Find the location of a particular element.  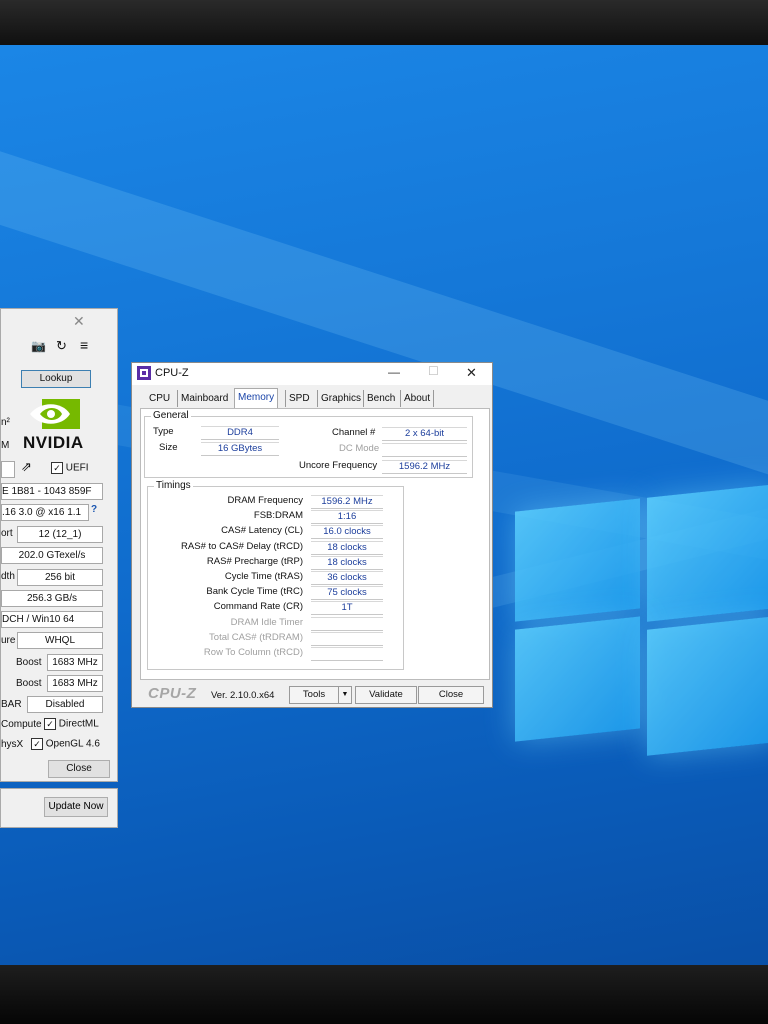

uncore-value: 1596.2 MHz is located at coordinates (424, 467).